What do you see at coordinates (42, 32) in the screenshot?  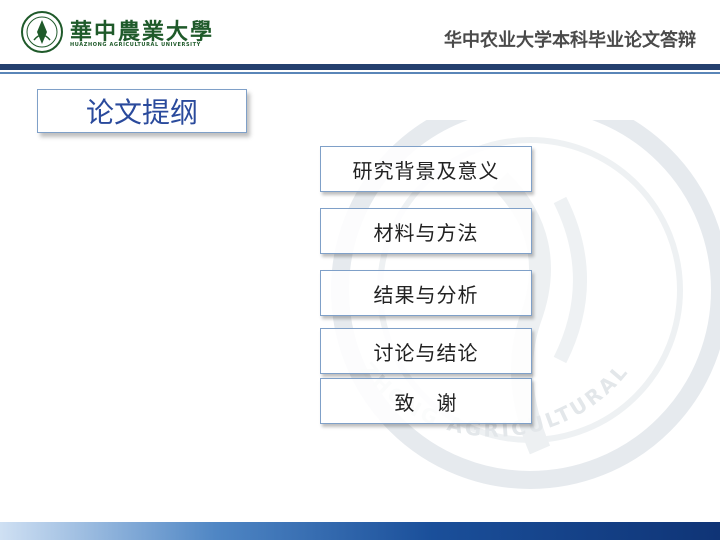 I see `university-logo-icon` at bounding box center [42, 32].